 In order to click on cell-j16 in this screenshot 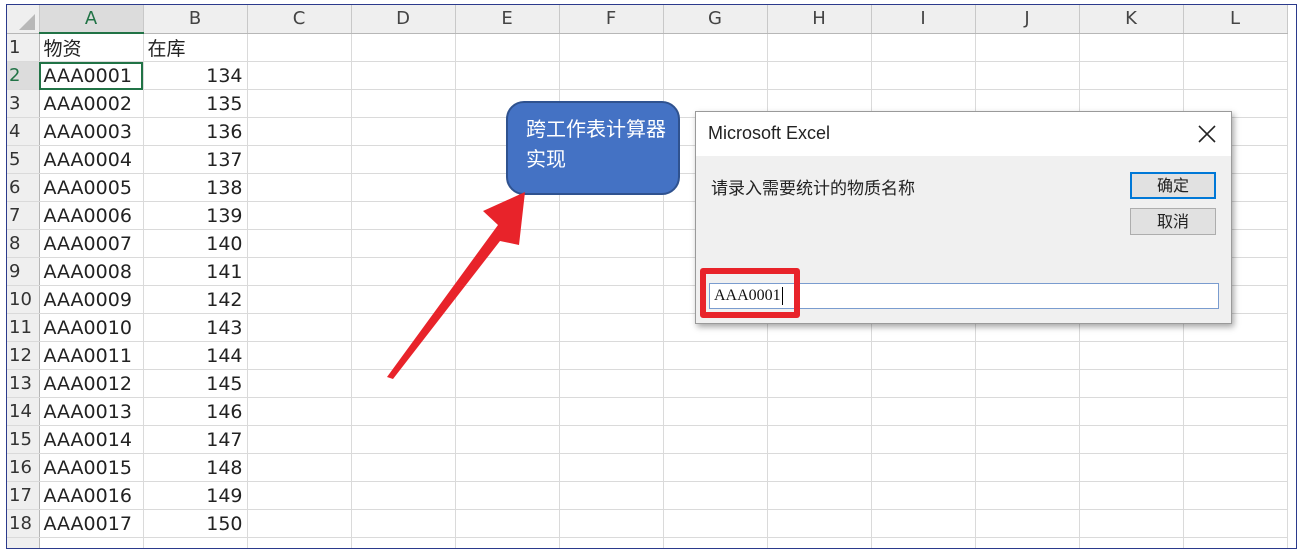, I will do `click(1027, 467)`.